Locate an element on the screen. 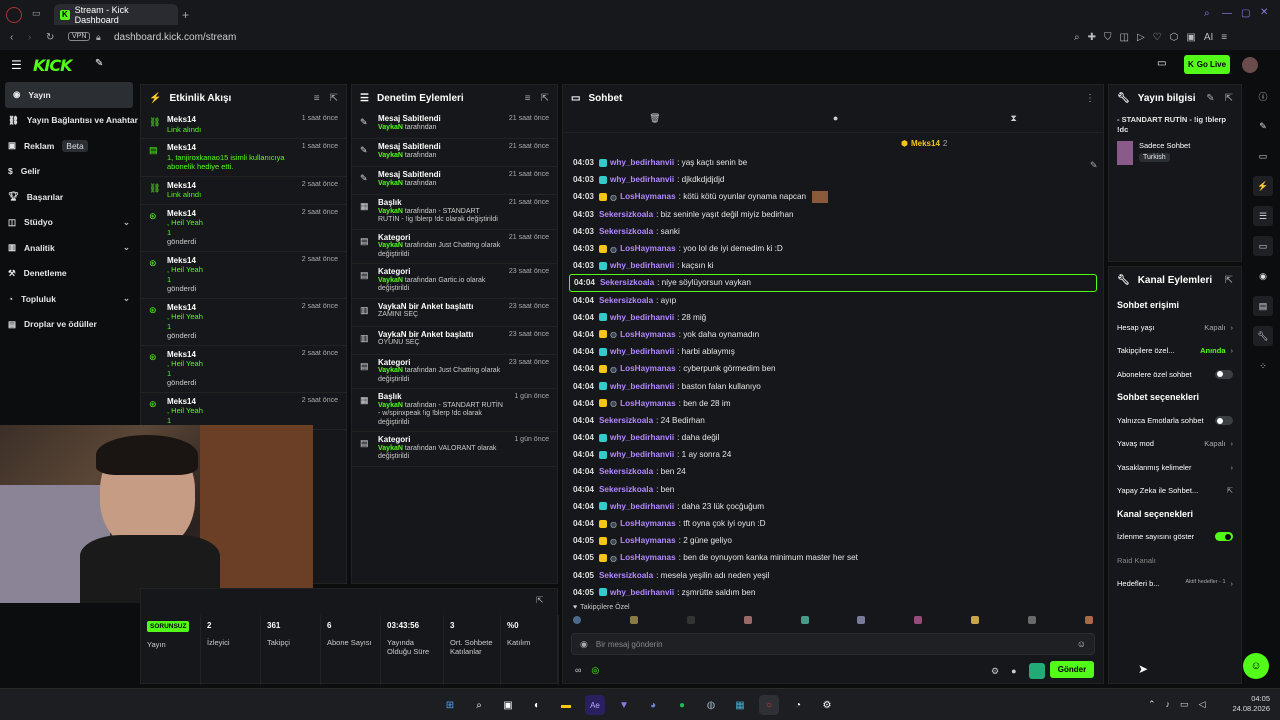 This screenshot has width=1280, height=720. kick-ring-icon: ◎ is located at coordinates (595, 670).